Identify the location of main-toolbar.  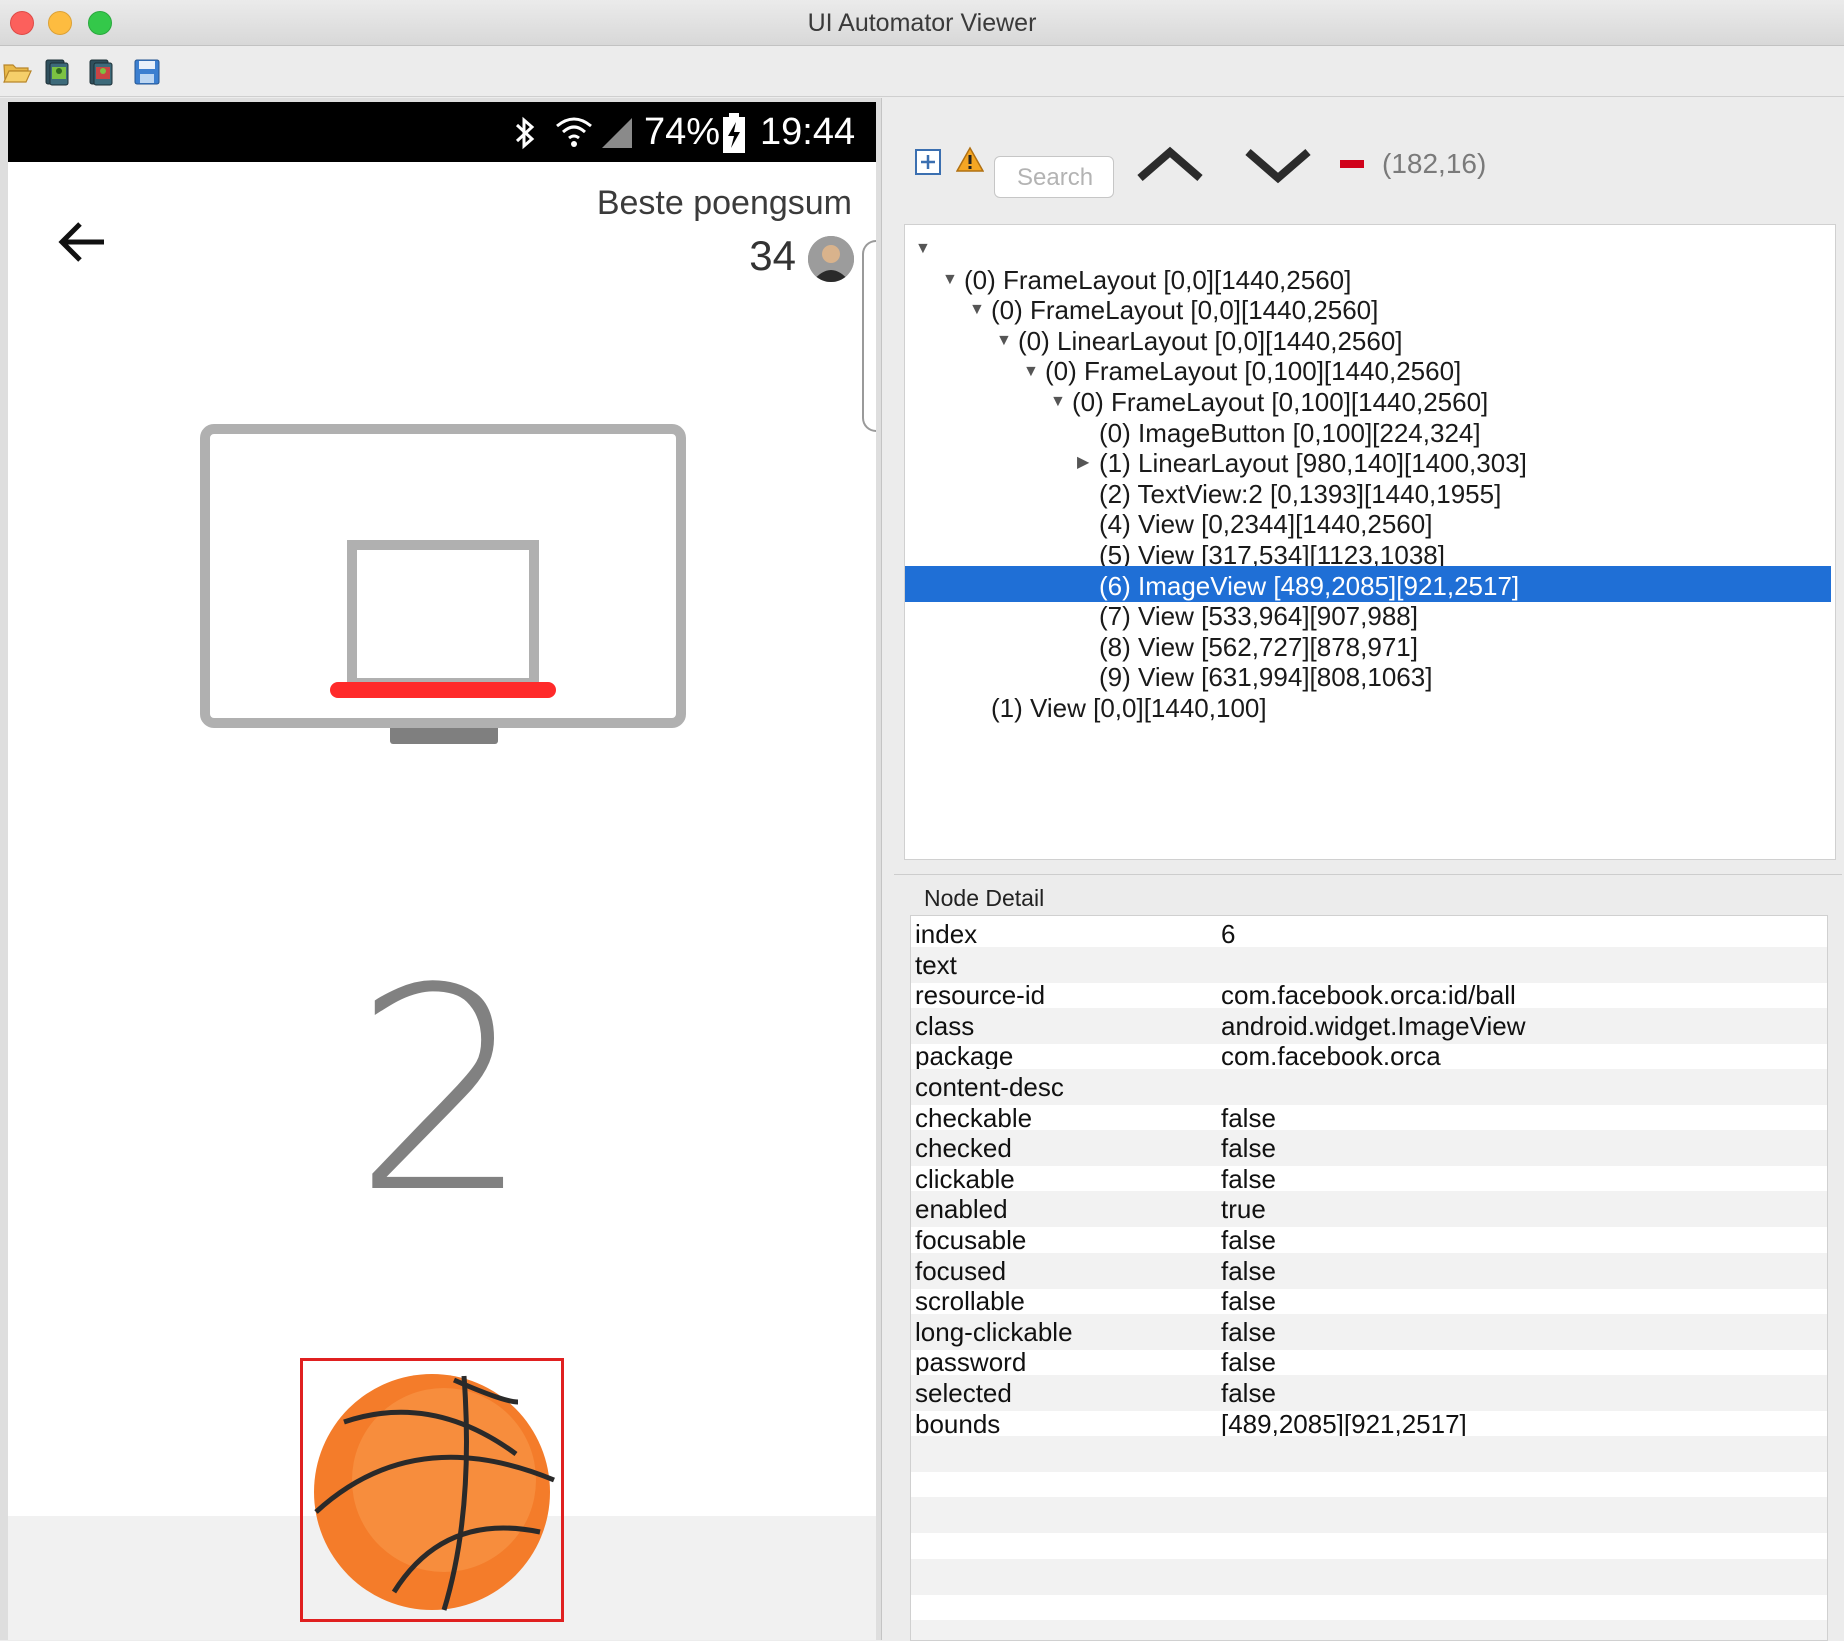
(922, 72).